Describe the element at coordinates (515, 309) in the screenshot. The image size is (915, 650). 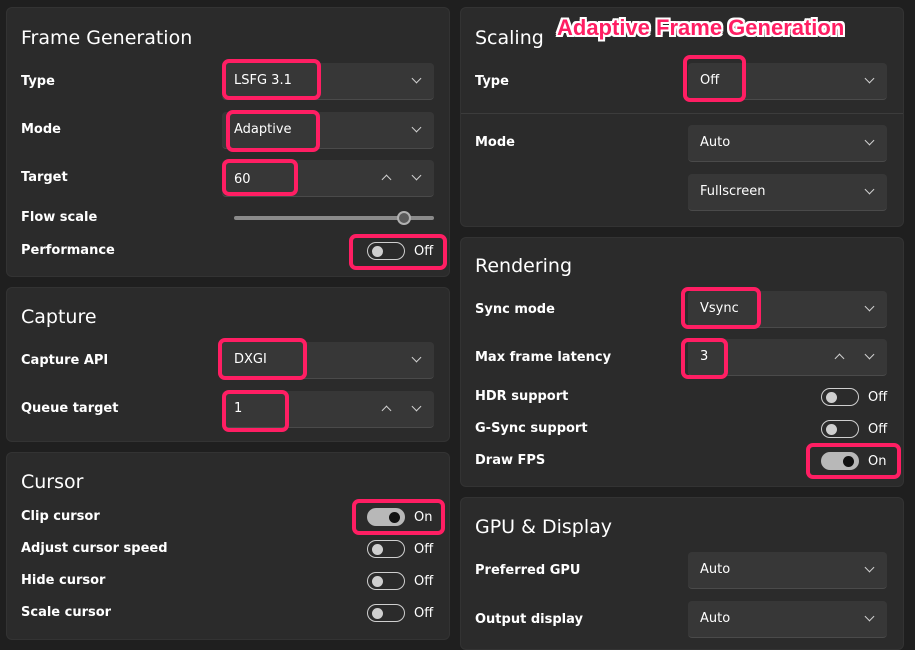
I see `sync-mode-label: Sync mode` at that location.